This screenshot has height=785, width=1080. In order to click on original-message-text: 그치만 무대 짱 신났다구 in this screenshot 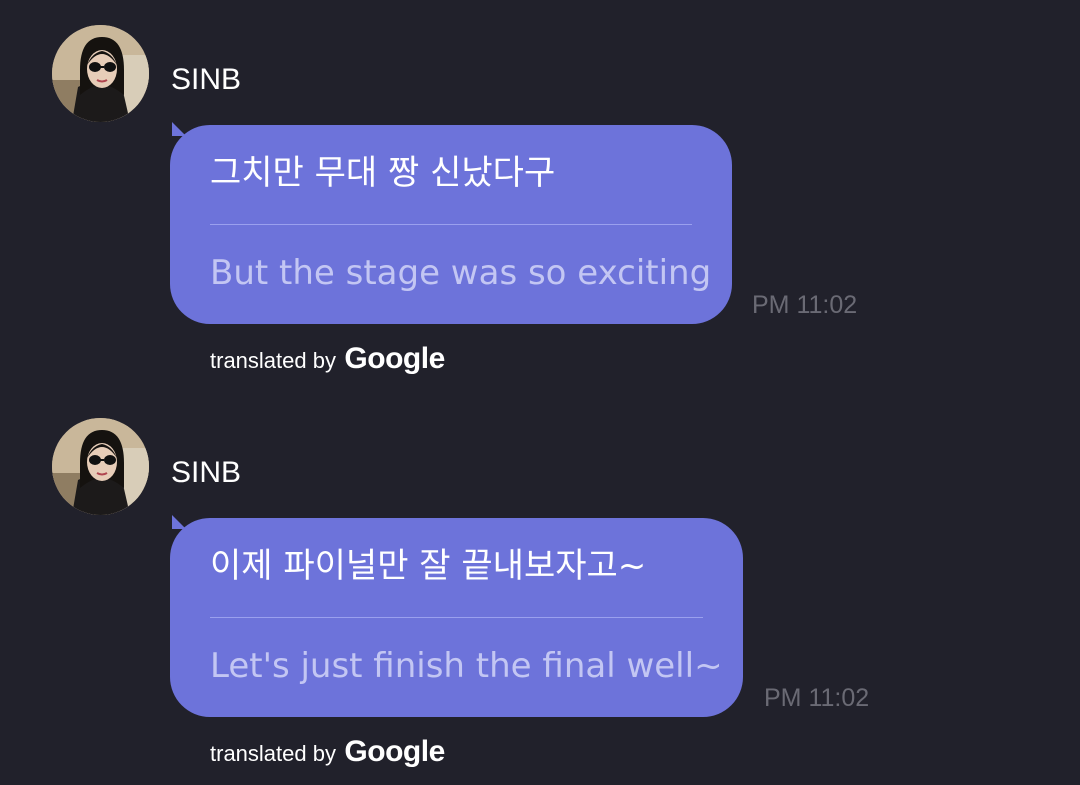, I will do `click(383, 173)`.